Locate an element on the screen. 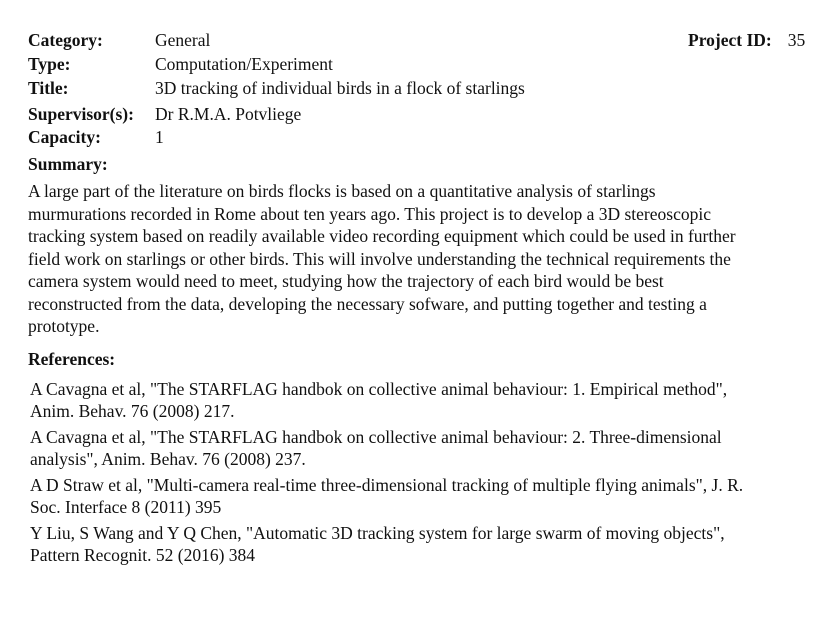  category-label: Category: is located at coordinates (65, 40).